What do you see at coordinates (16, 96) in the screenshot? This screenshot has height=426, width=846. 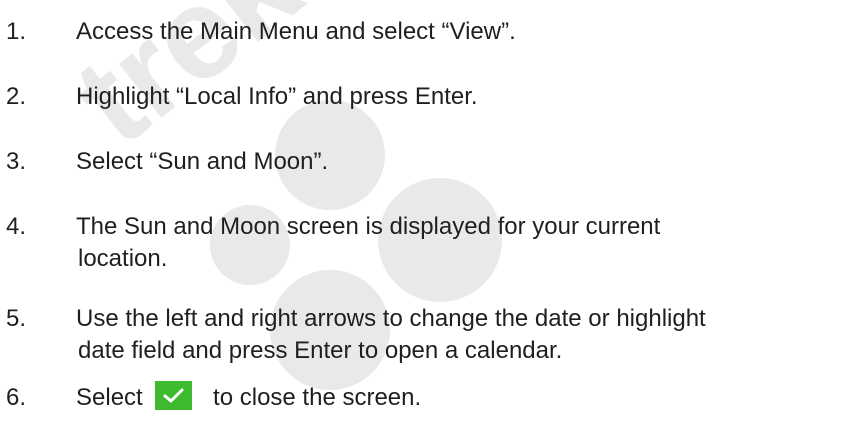 I see `step-number: 2.` at bounding box center [16, 96].